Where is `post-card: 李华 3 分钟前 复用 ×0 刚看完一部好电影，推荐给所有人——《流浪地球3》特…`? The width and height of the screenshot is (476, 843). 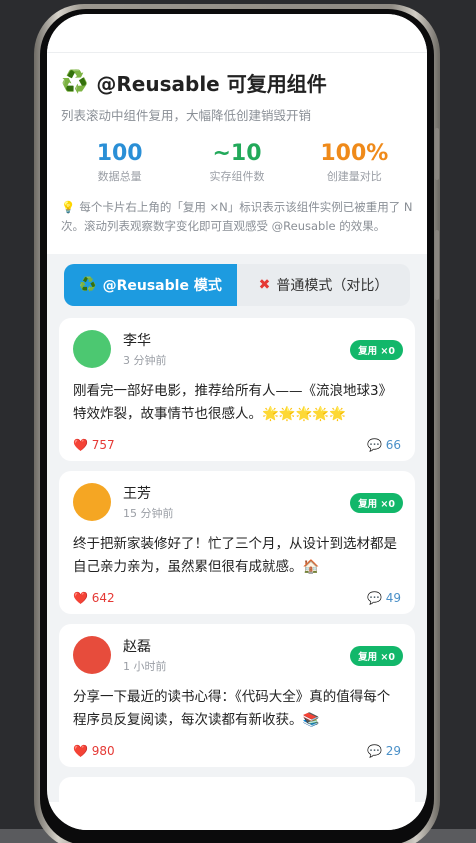 post-card: 李华 3 分钟前 复用 ×0 刚看完一部好电影，推荐给所有人——《流浪地球3》特… is located at coordinates (237, 389).